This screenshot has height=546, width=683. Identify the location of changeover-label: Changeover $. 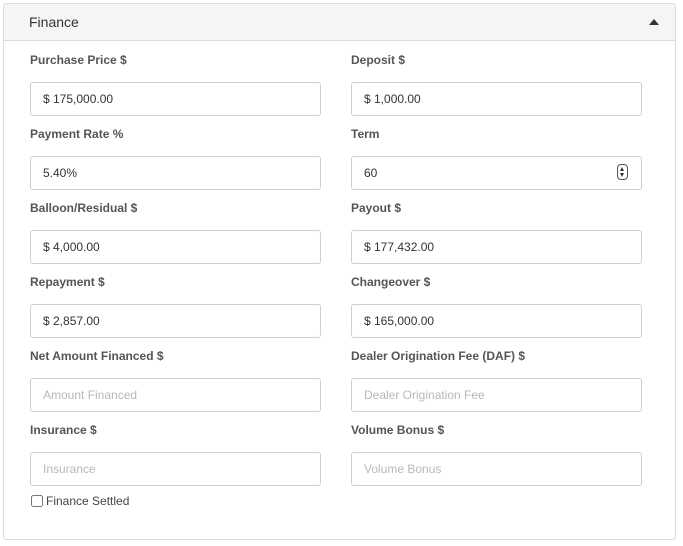
(391, 282).